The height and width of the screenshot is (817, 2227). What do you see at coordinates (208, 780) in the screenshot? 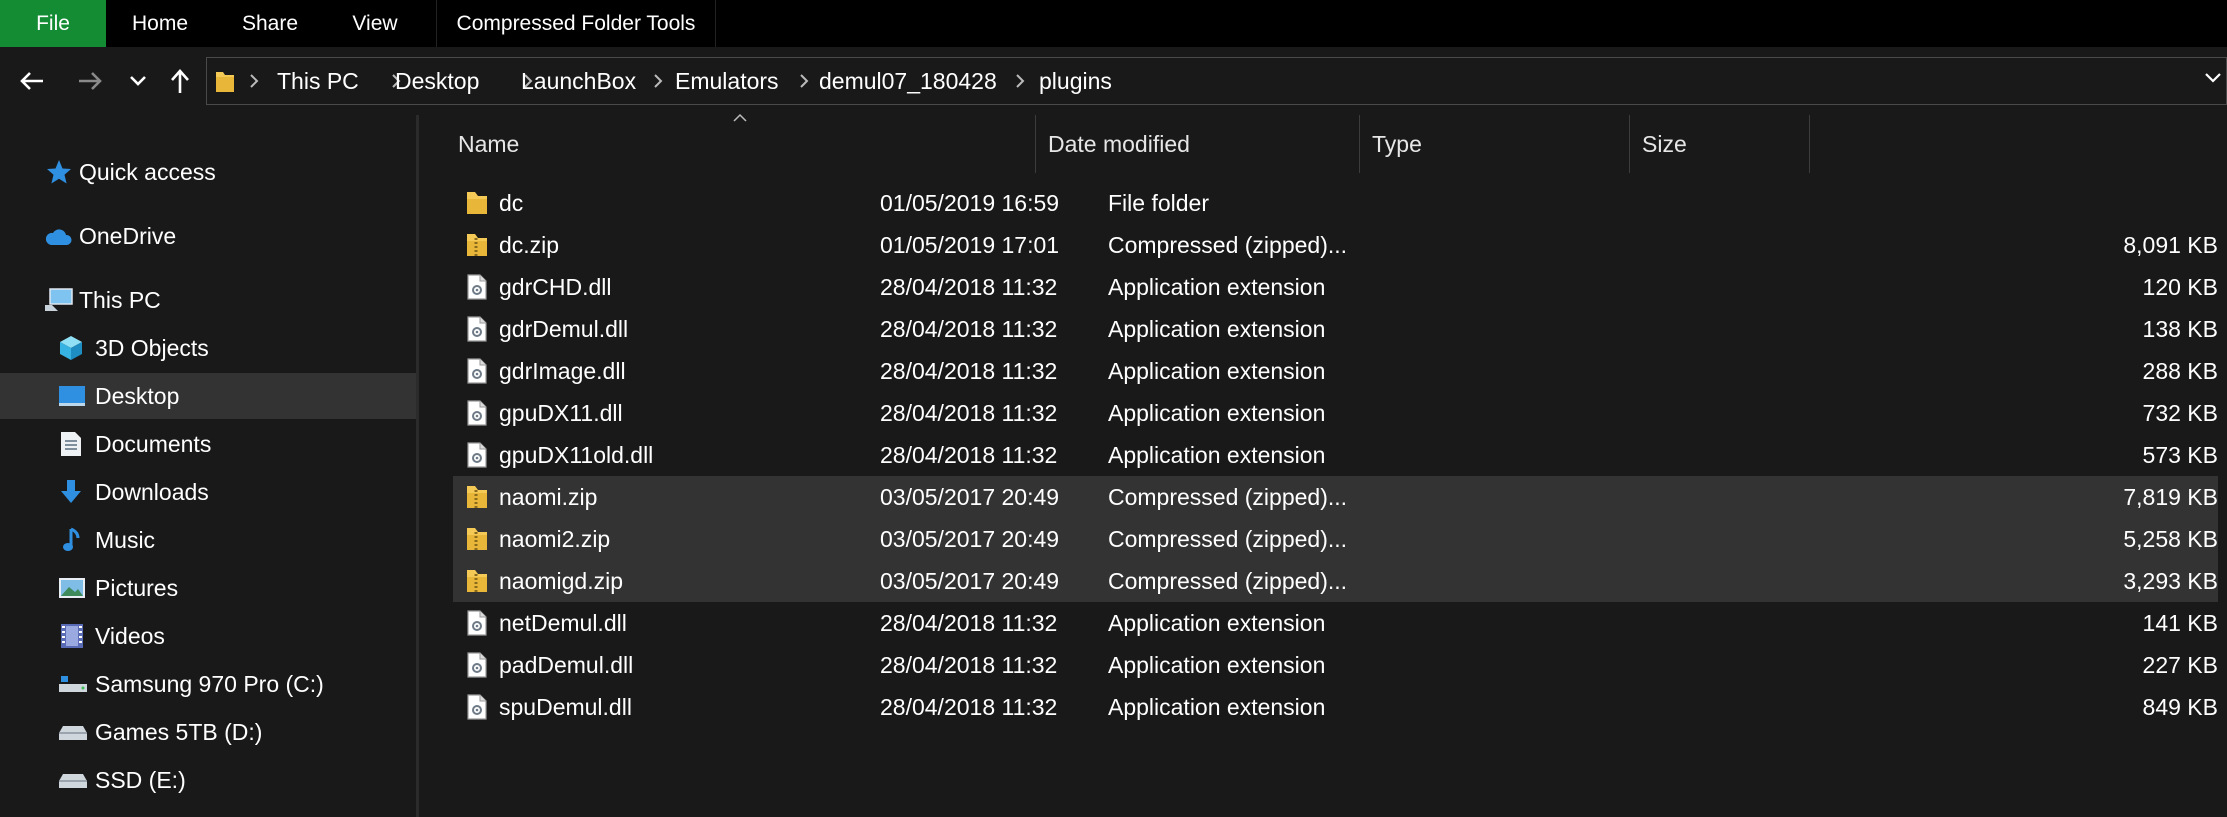
I see `sidebar-item-ssd-e: SSD (E:)` at bounding box center [208, 780].